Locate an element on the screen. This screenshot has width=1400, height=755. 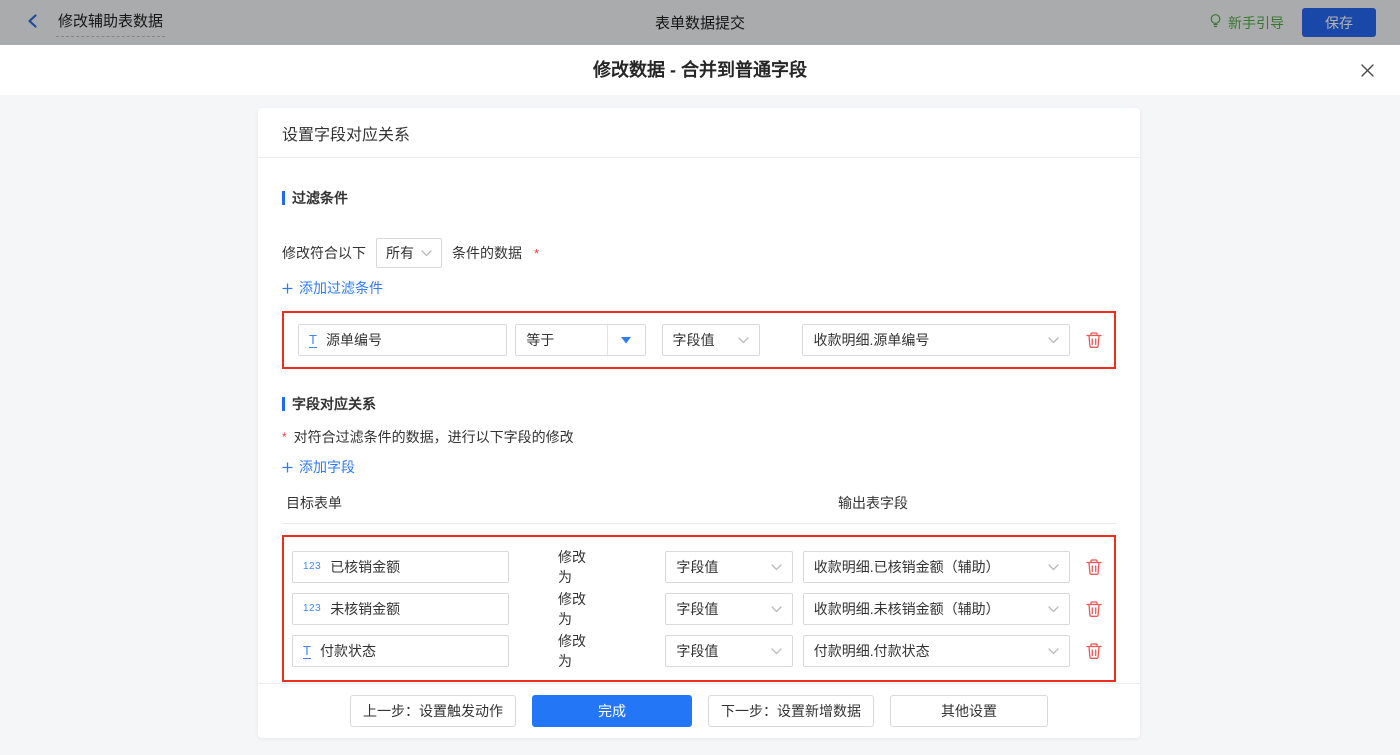
beginner-guide-link: 新手引导 is located at coordinates (1246, 23).